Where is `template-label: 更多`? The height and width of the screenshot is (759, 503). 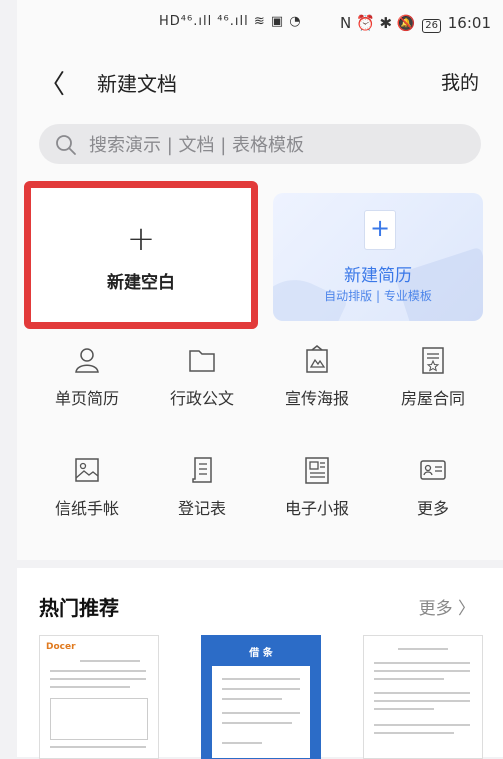 template-label: 更多 is located at coordinates (432, 508).